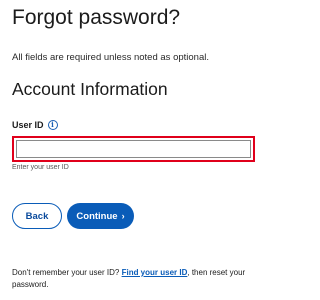  What do you see at coordinates (67, 272) in the screenshot?
I see `footer-text-before: Don't remember your user ID?` at bounding box center [67, 272].